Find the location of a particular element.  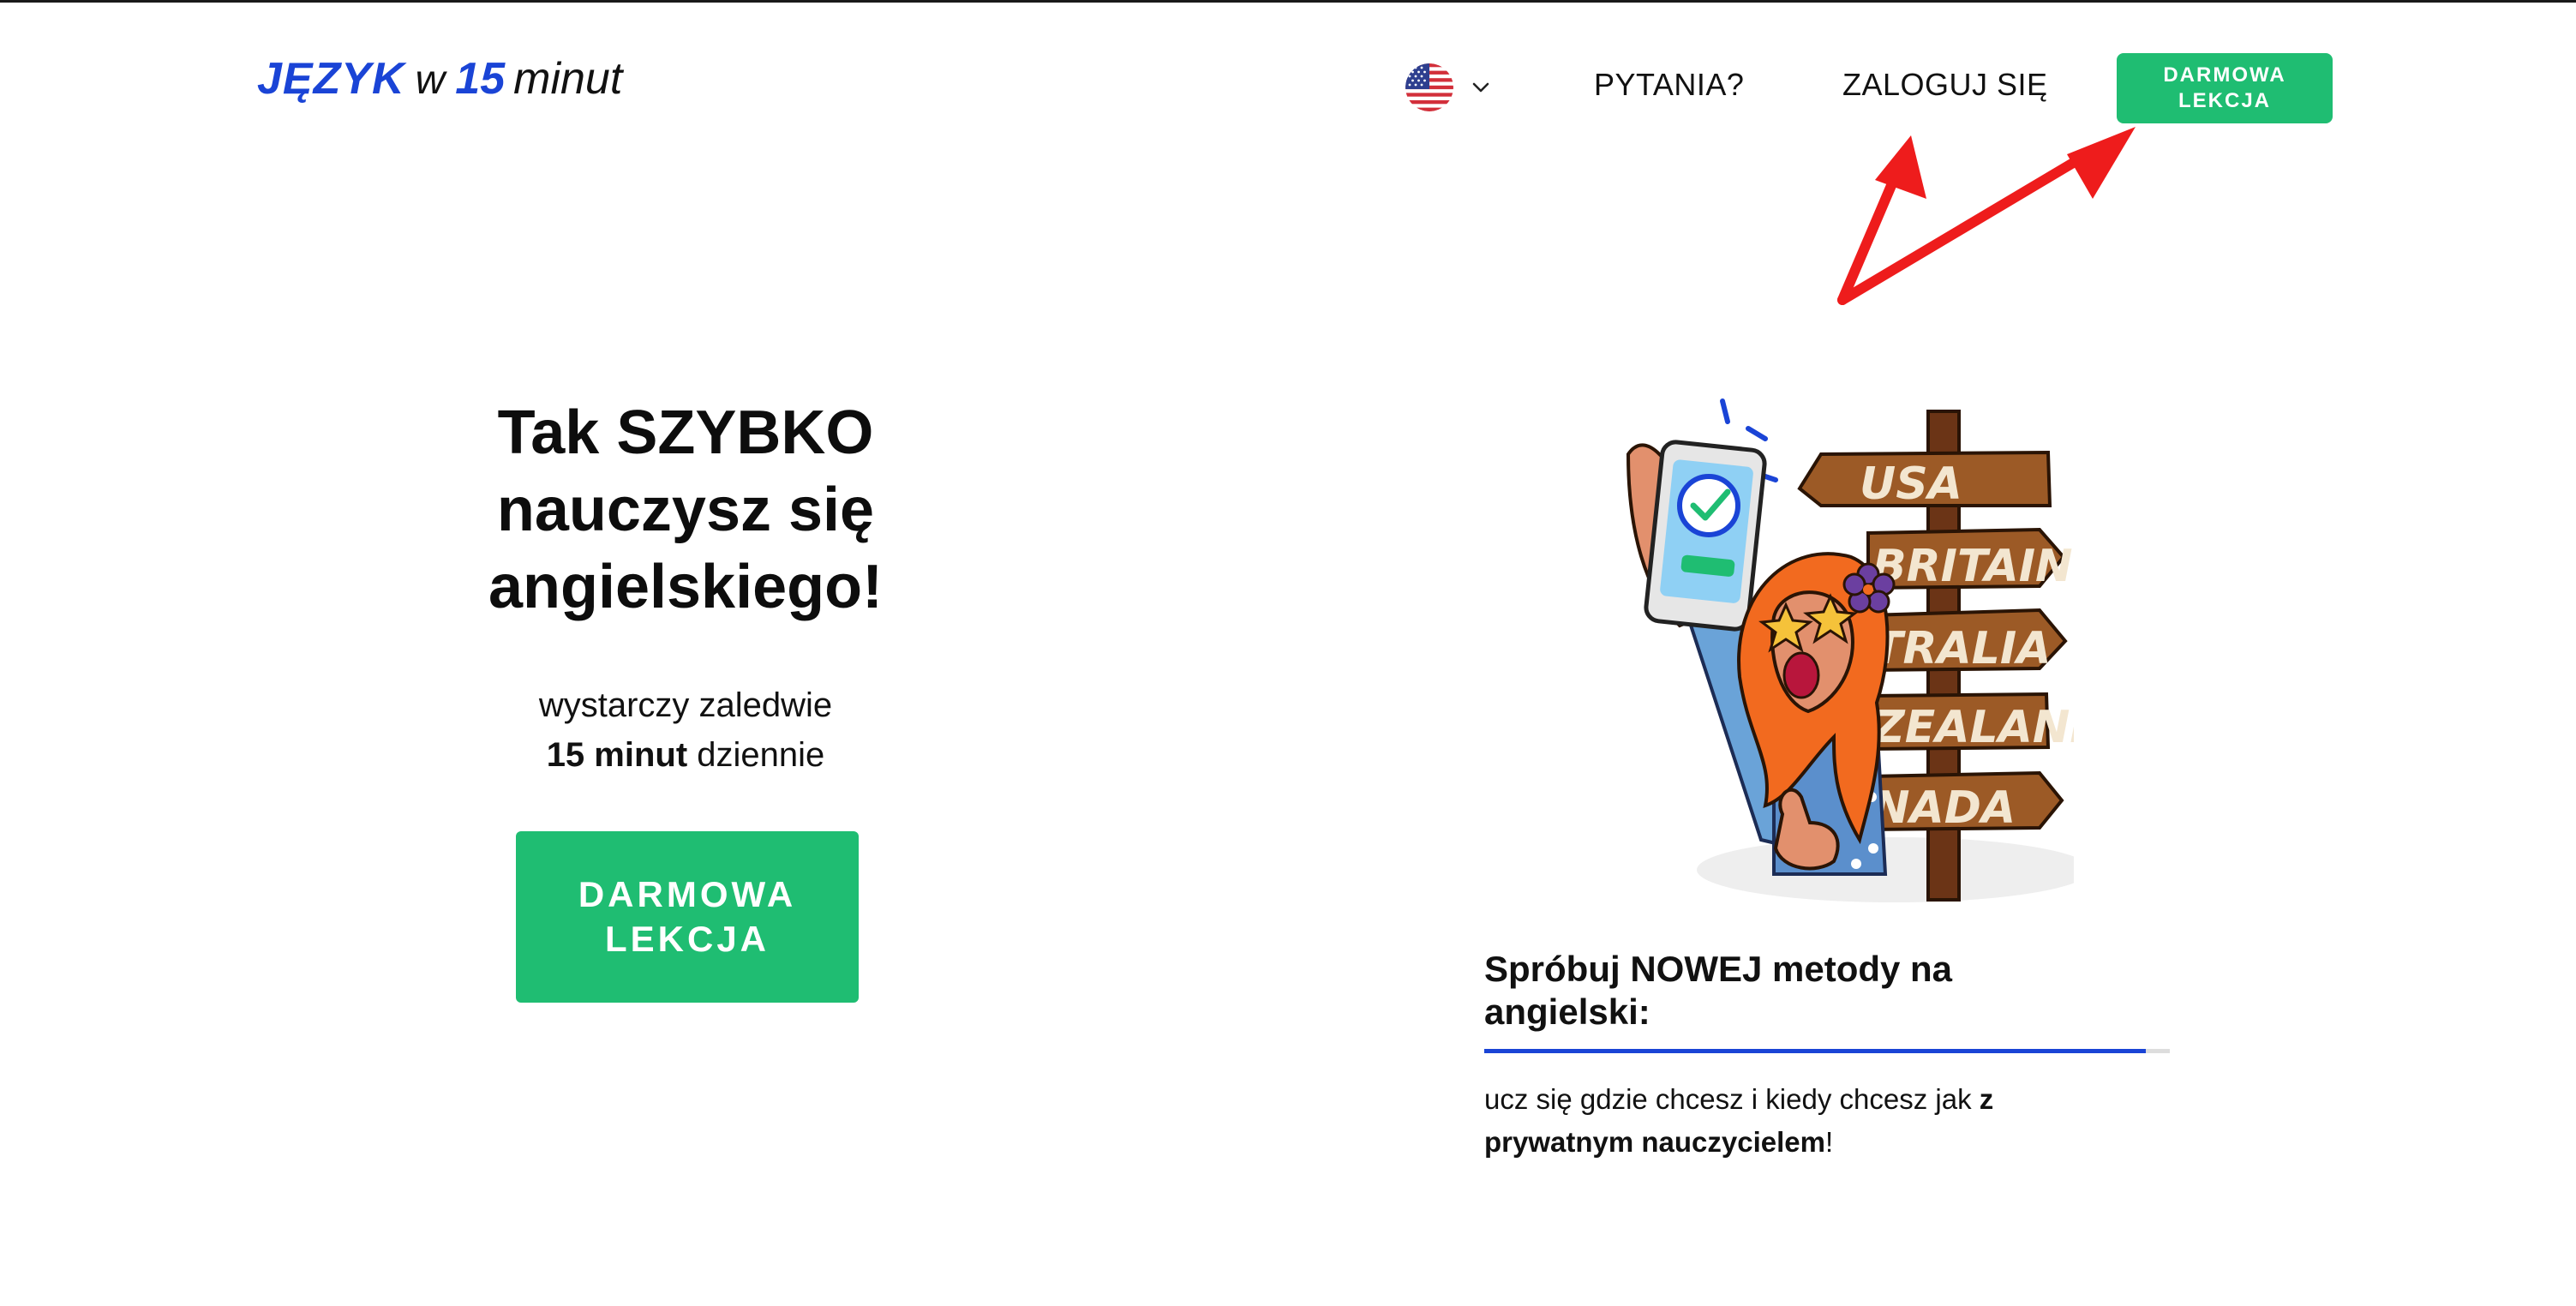

hero-cta-line2: LEKCJA is located at coordinates (687, 939).